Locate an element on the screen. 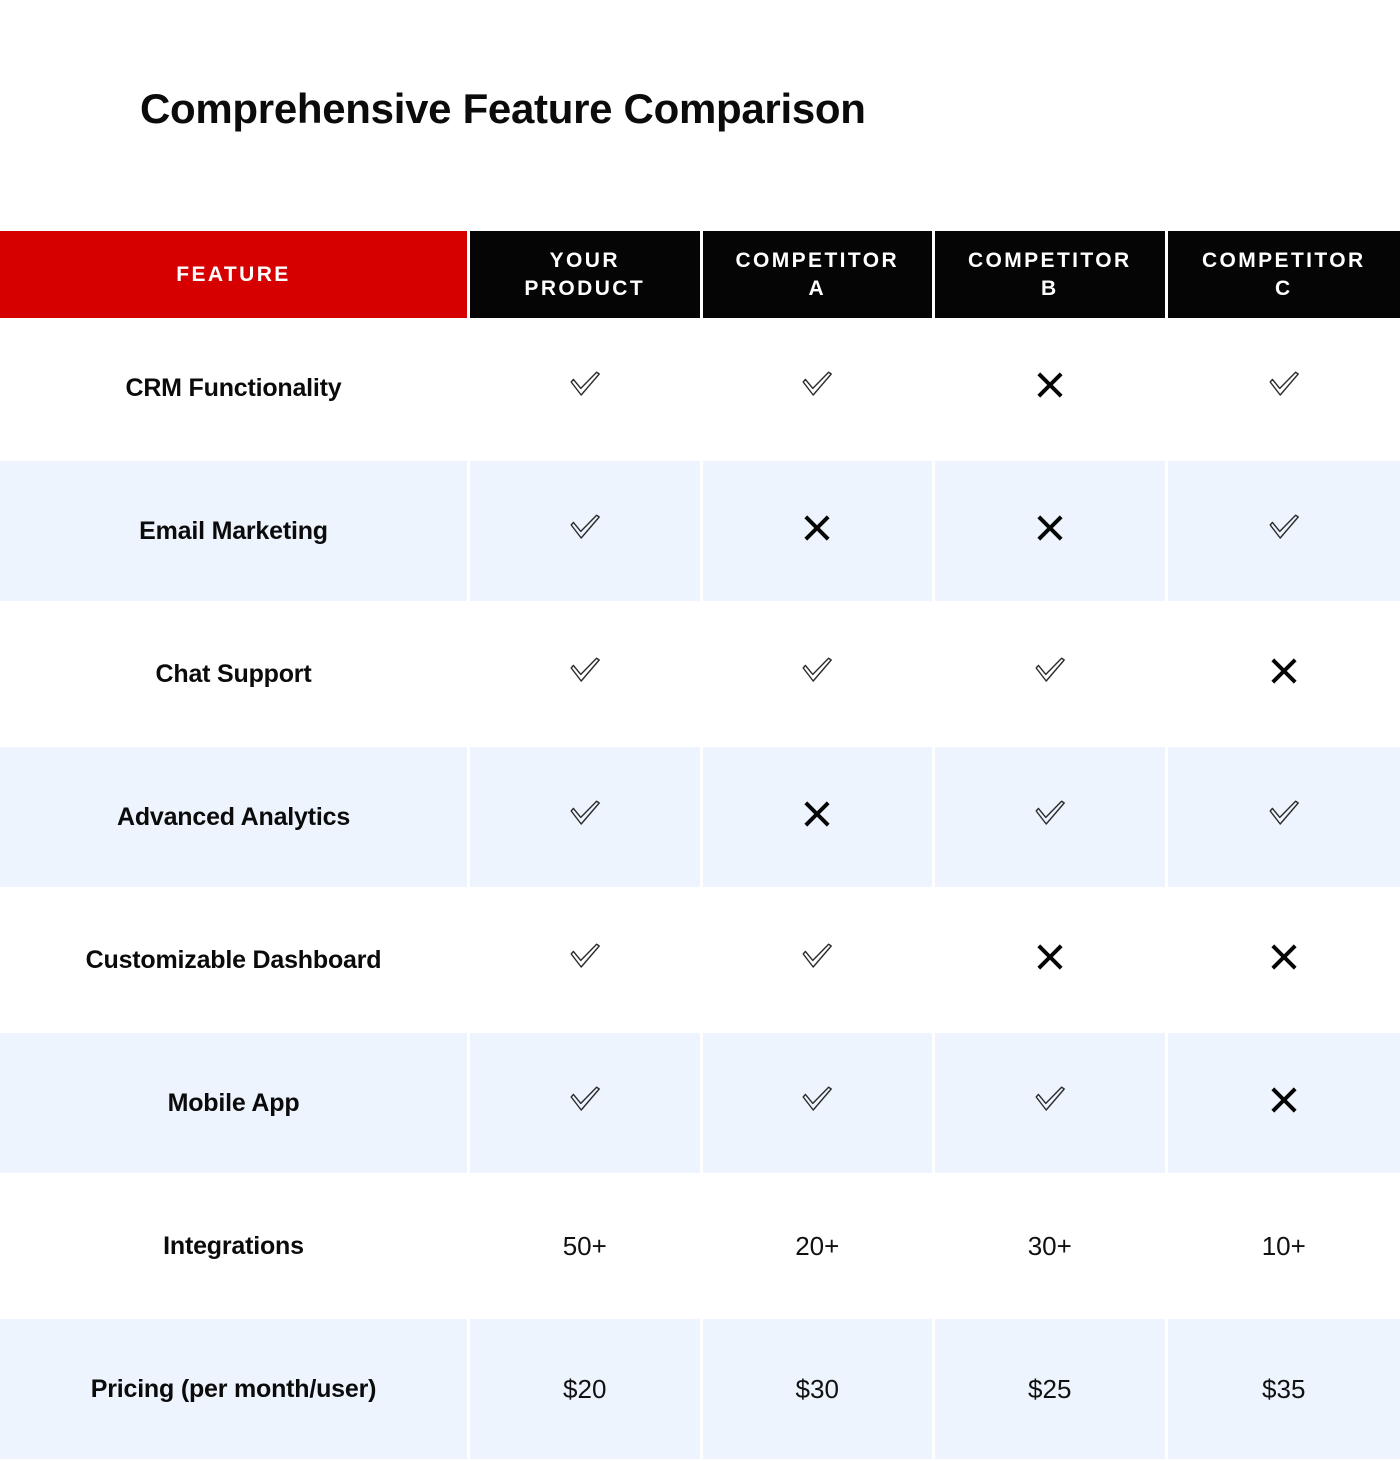  column-header-your-product-line2: PRODUCT is located at coordinates (584, 288).